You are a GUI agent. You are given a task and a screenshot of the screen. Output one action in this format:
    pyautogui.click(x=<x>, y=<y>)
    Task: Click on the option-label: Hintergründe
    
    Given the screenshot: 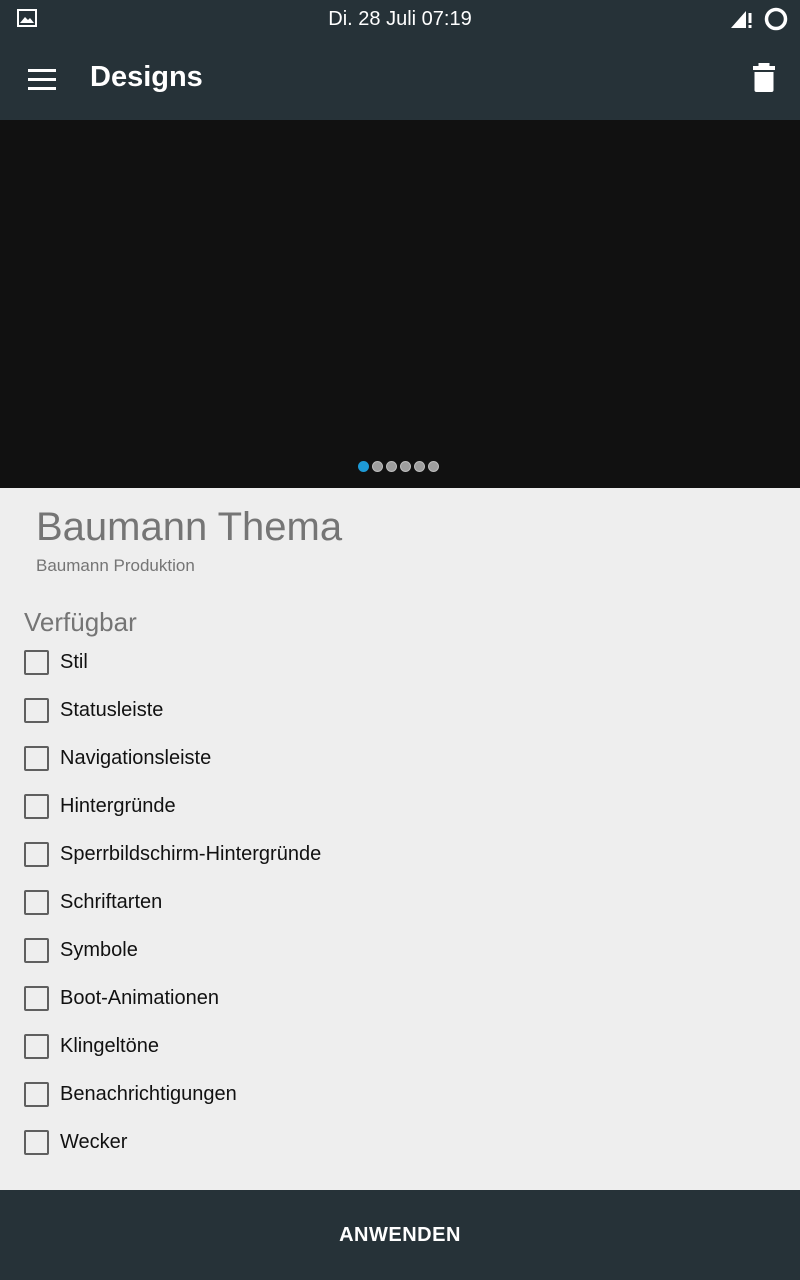 What is the action you would take?
    pyautogui.click(x=118, y=806)
    